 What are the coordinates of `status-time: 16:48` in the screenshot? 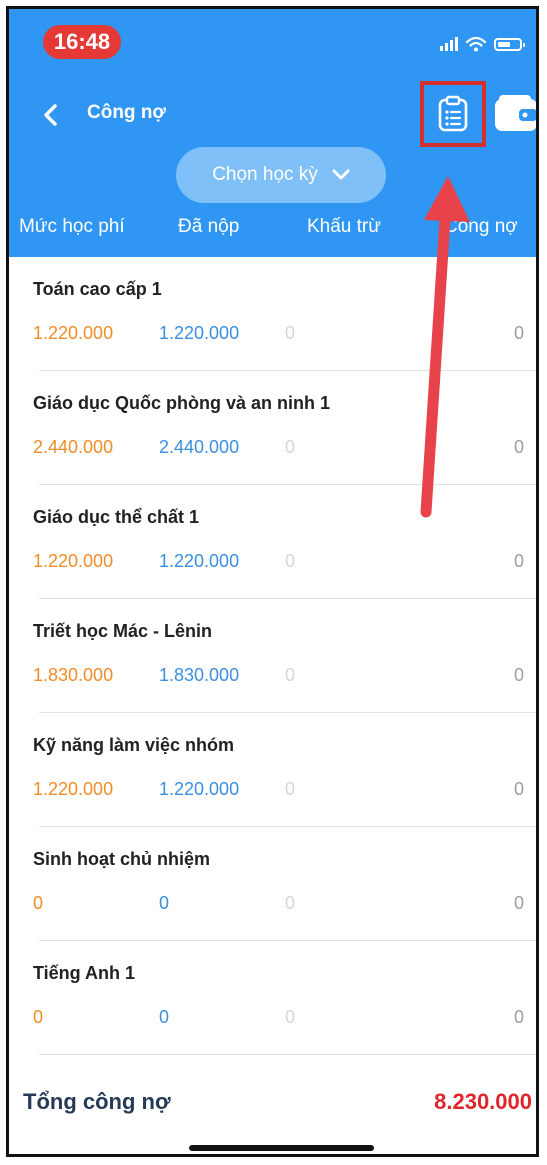 It's located at (82, 42).